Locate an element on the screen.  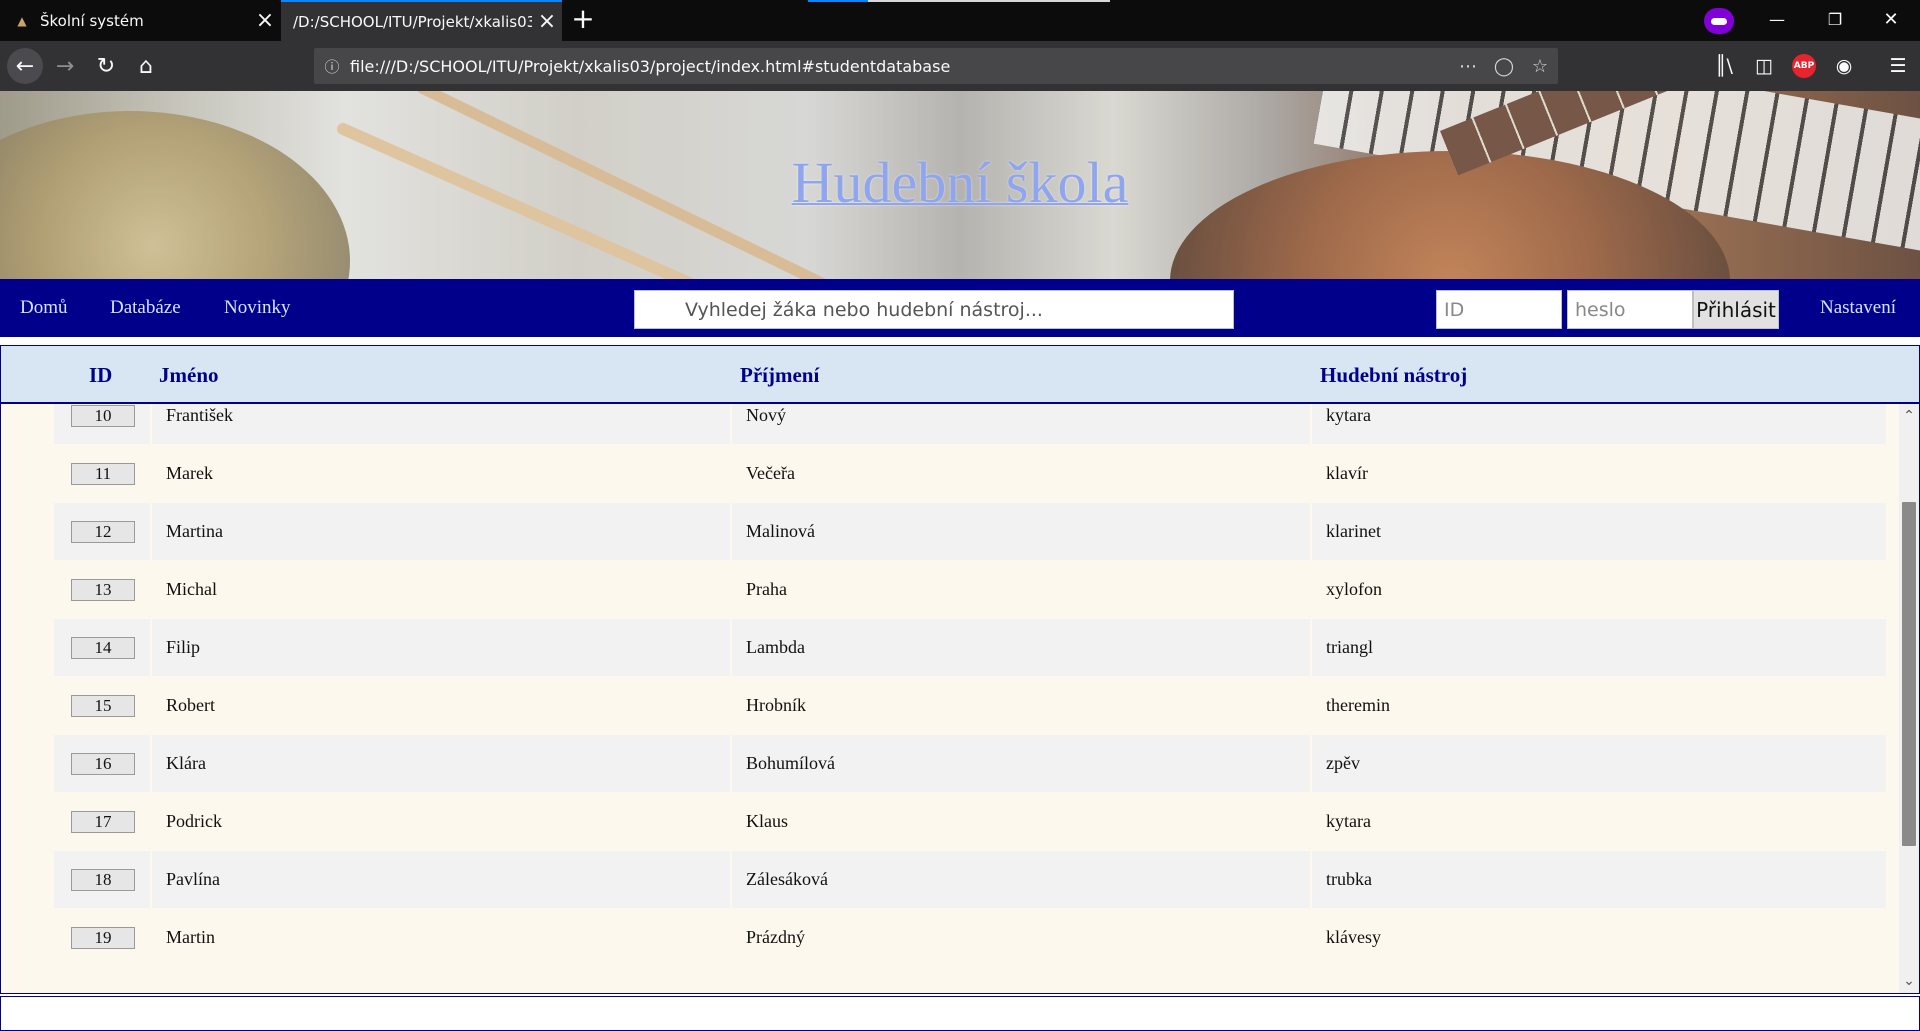
student-id-button: 18 is located at coordinates (103, 880).